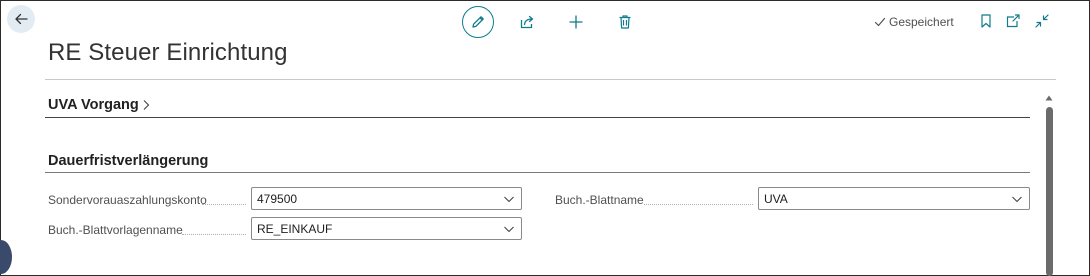 This screenshot has width=1090, height=276. I want to click on saved-status: Gespeichert, so click(914, 22).